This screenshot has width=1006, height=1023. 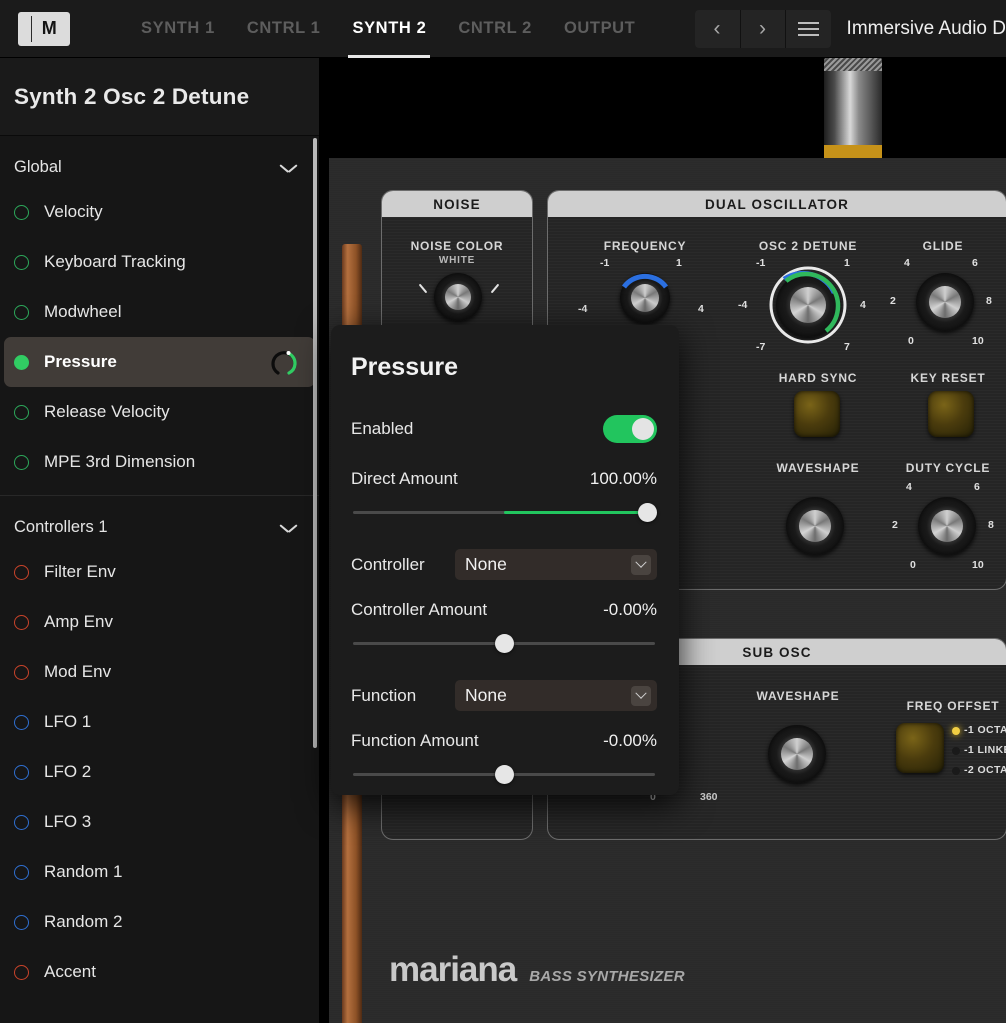 What do you see at coordinates (415, 740) in the screenshot?
I see `function-amount-label: Function Amount` at bounding box center [415, 740].